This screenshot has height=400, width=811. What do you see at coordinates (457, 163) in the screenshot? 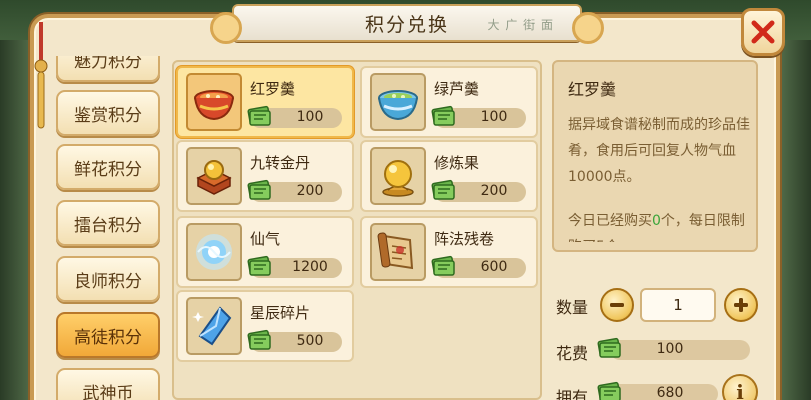
I see `item-name: 修炼果` at bounding box center [457, 163].